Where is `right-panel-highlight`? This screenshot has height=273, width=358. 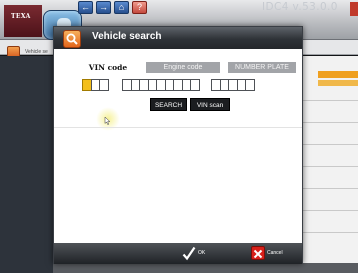 right-panel-highlight is located at coordinates (338, 74).